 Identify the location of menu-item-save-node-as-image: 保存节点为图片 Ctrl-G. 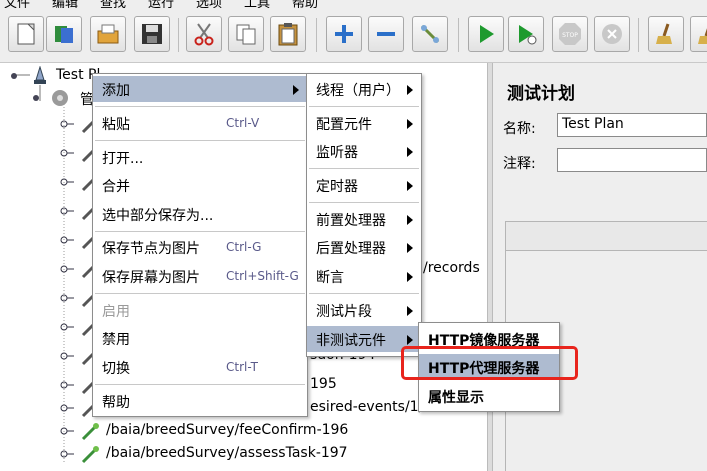
(200, 247).